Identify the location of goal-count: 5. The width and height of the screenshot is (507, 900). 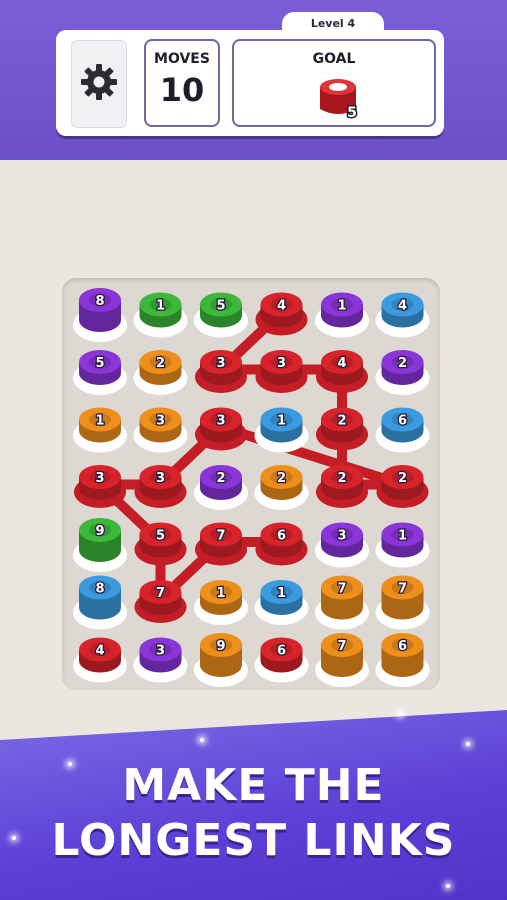
(352, 113).